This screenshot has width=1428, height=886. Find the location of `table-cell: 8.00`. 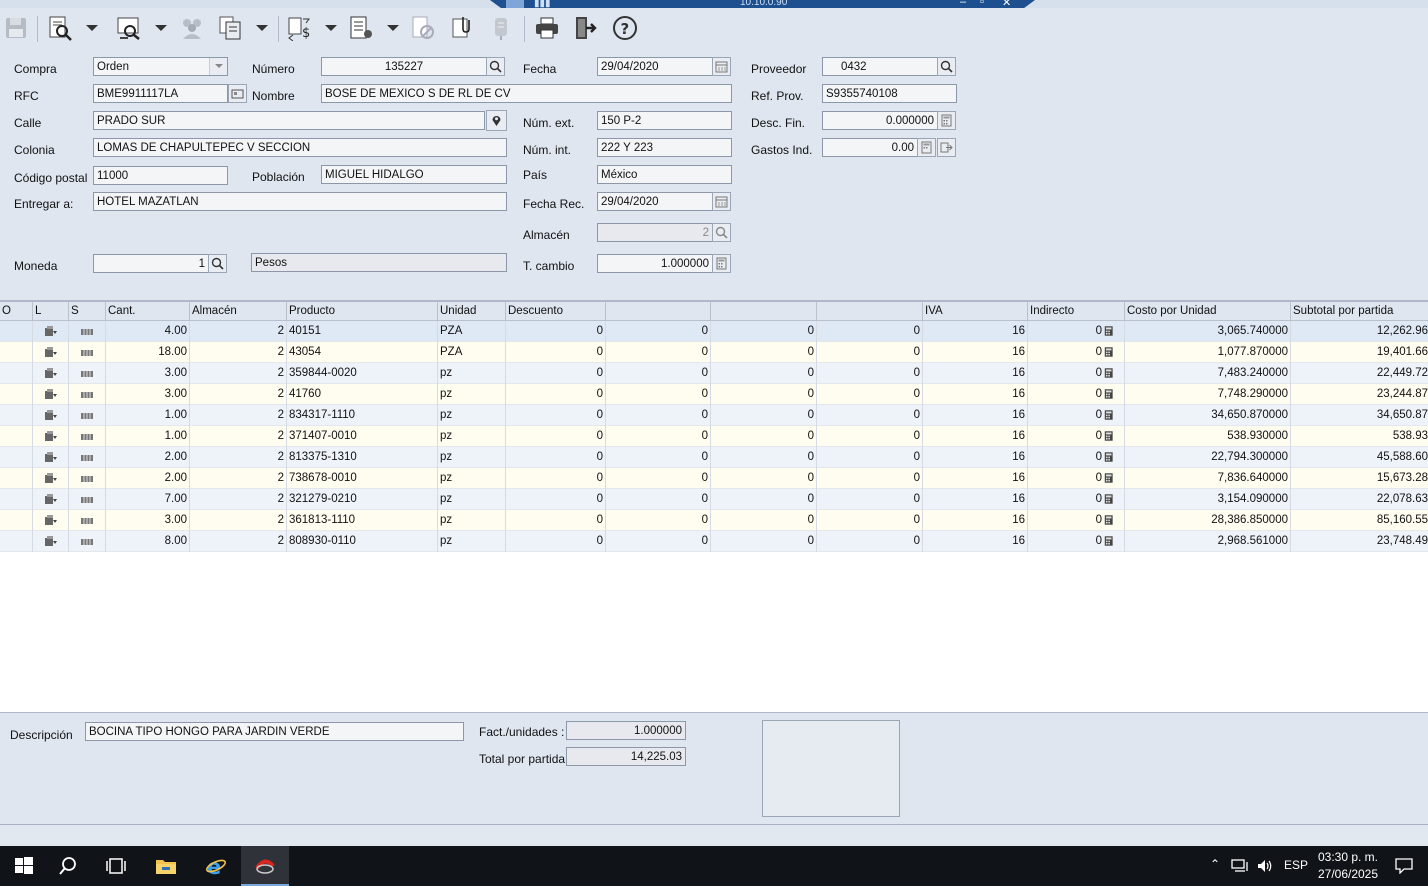

table-cell: 8.00 is located at coordinates (148, 541).